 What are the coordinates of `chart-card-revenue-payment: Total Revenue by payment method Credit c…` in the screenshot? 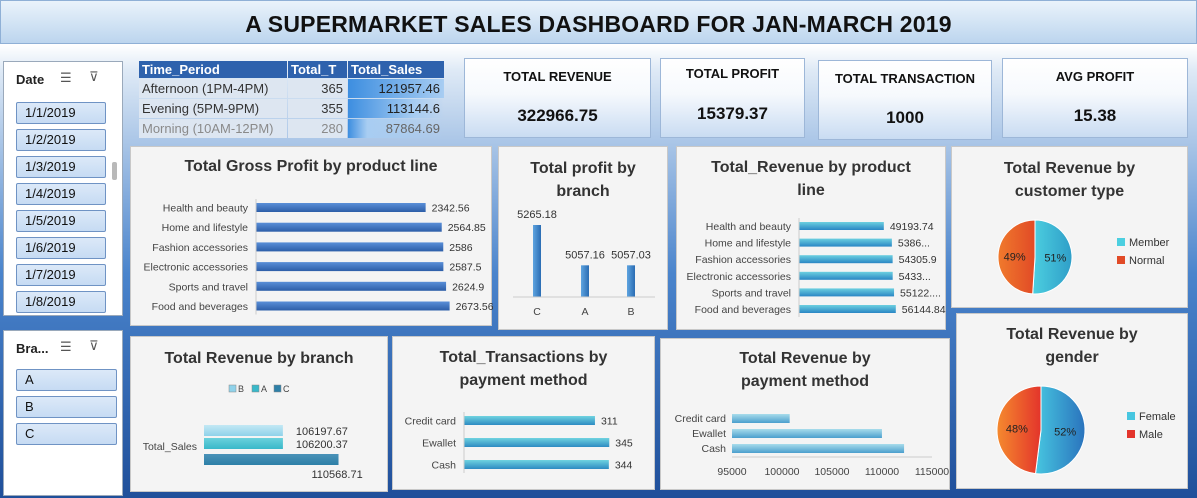 It's located at (805, 414).